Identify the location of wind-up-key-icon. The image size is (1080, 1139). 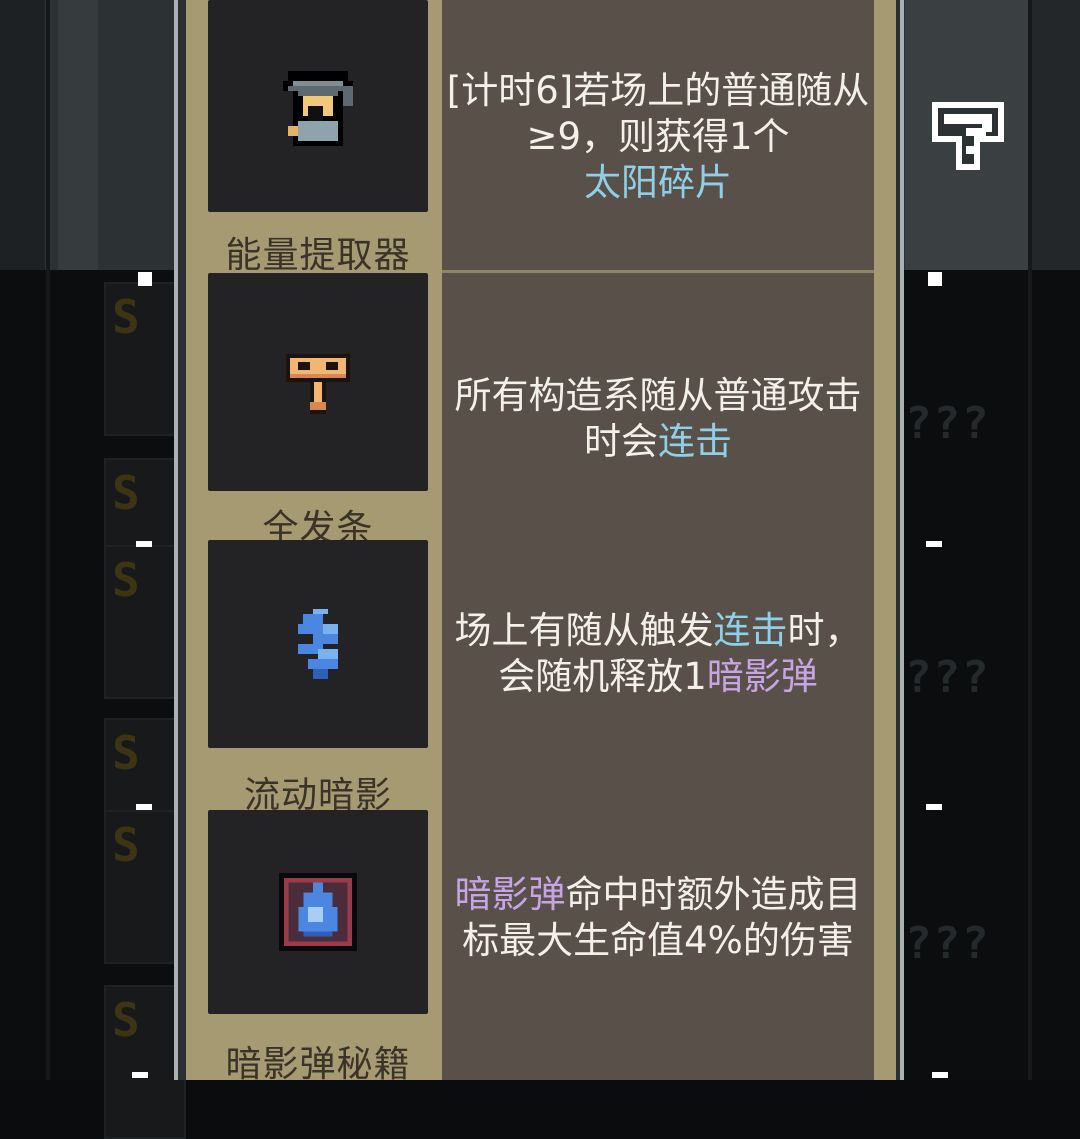
(318, 384).